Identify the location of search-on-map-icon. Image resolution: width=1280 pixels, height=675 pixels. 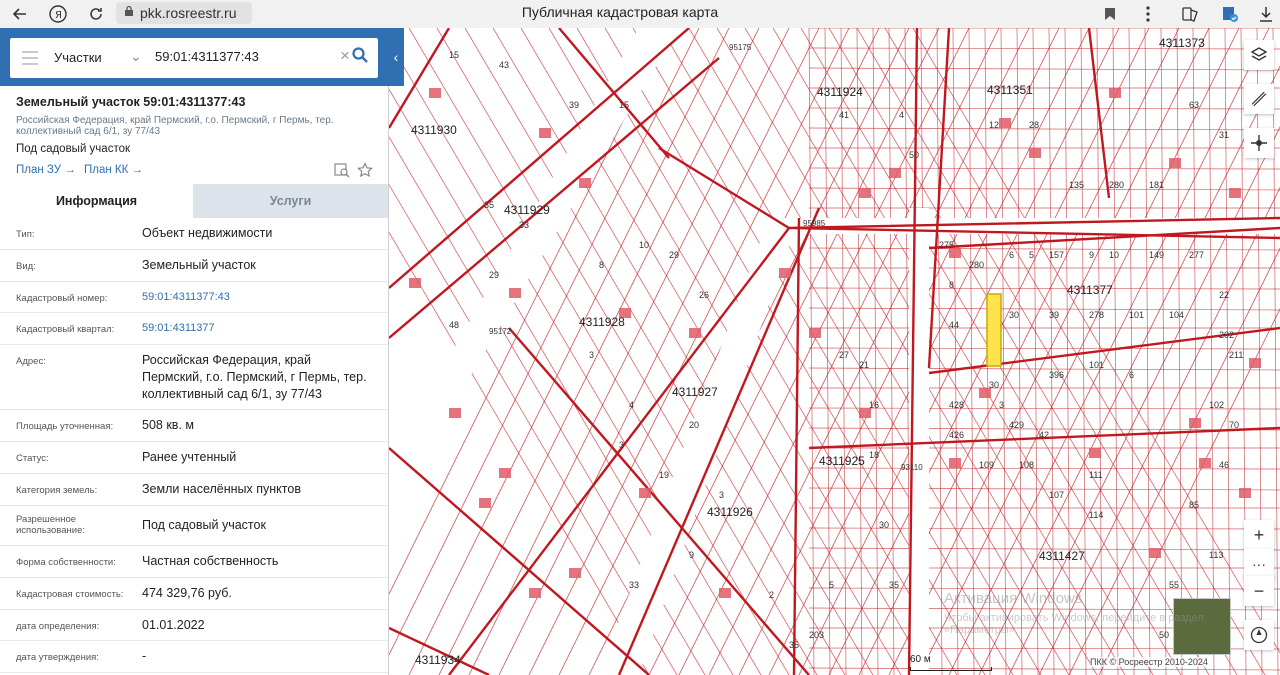
(342, 172).